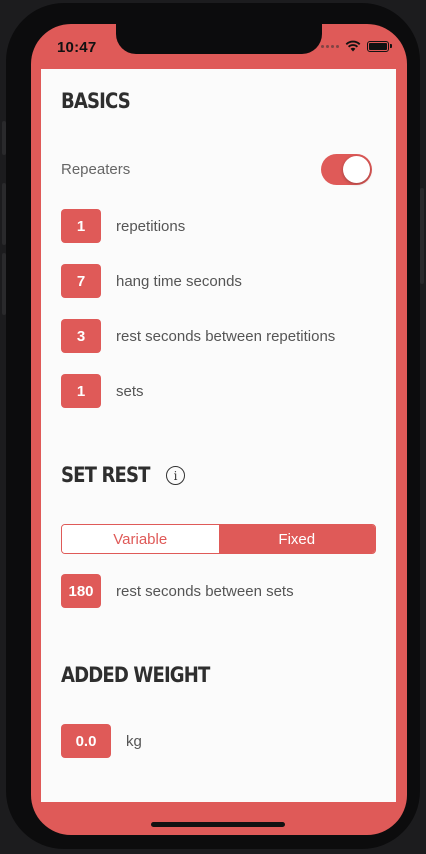  What do you see at coordinates (140, 539) in the screenshot?
I see `segment-variable: Variable` at bounding box center [140, 539].